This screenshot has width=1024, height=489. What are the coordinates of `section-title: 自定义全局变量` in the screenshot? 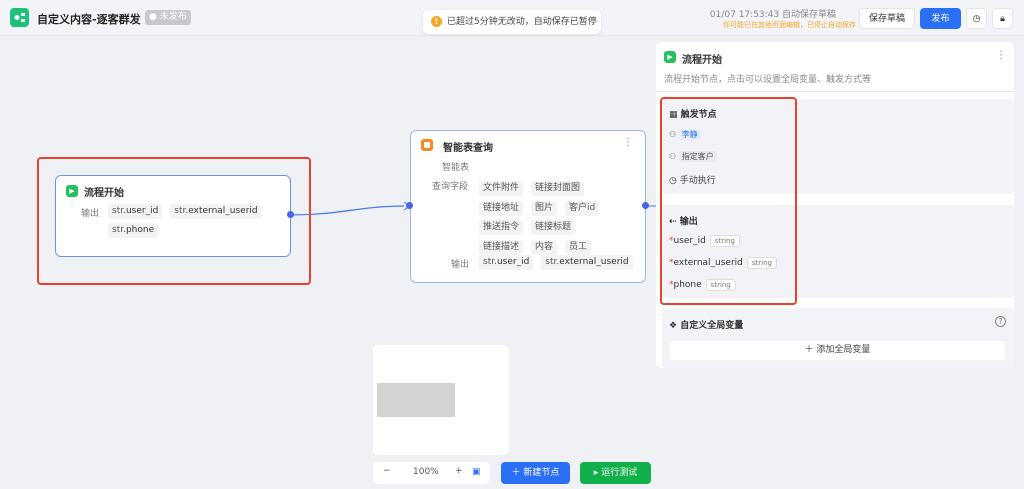 It's located at (712, 326).